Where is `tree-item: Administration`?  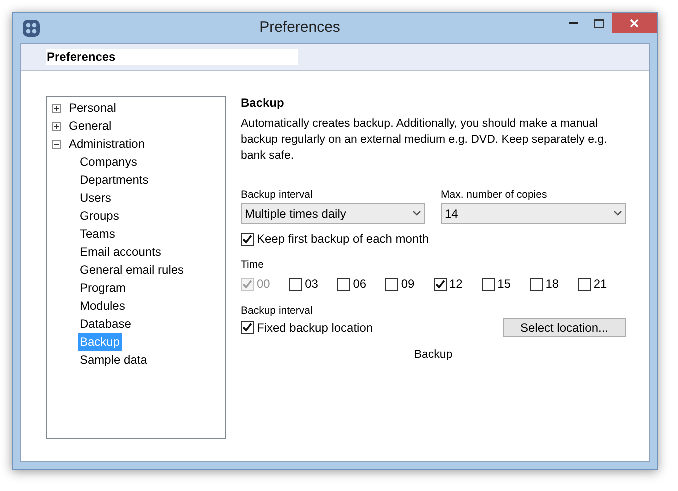
tree-item: Administration is located at coordinates (107, 144).